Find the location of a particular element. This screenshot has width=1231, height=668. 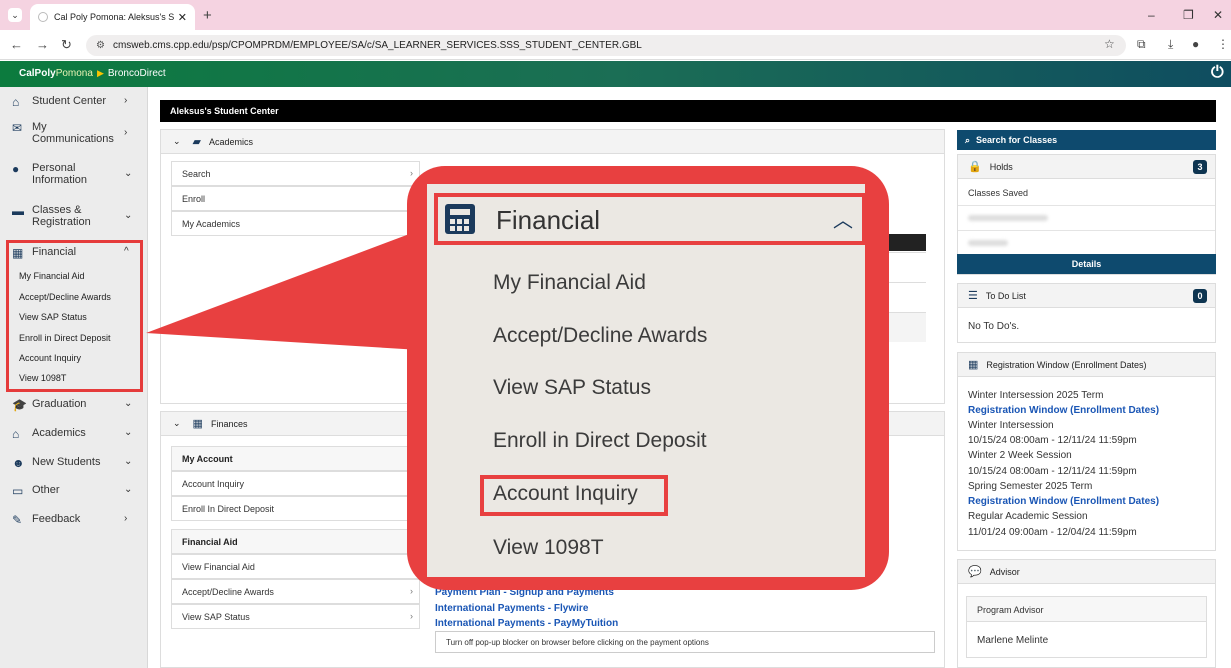

flywire-link: International Payments - Flywire is located at coordinates (511, 608).